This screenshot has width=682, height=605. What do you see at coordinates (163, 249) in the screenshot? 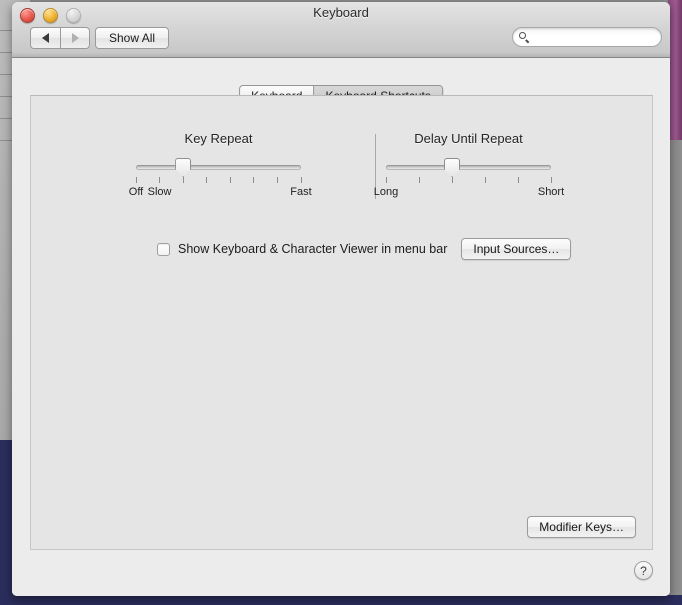
I see `show-viewer-checkbox` at bounding box center [163, 249].